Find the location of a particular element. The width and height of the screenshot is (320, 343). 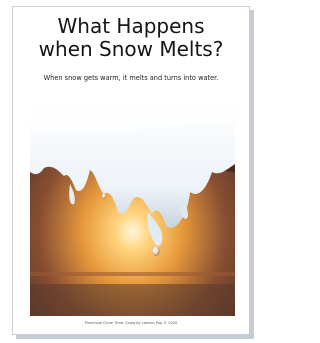

page-title: What Happens when Snow Melts? is located at coordinates (131, 37).